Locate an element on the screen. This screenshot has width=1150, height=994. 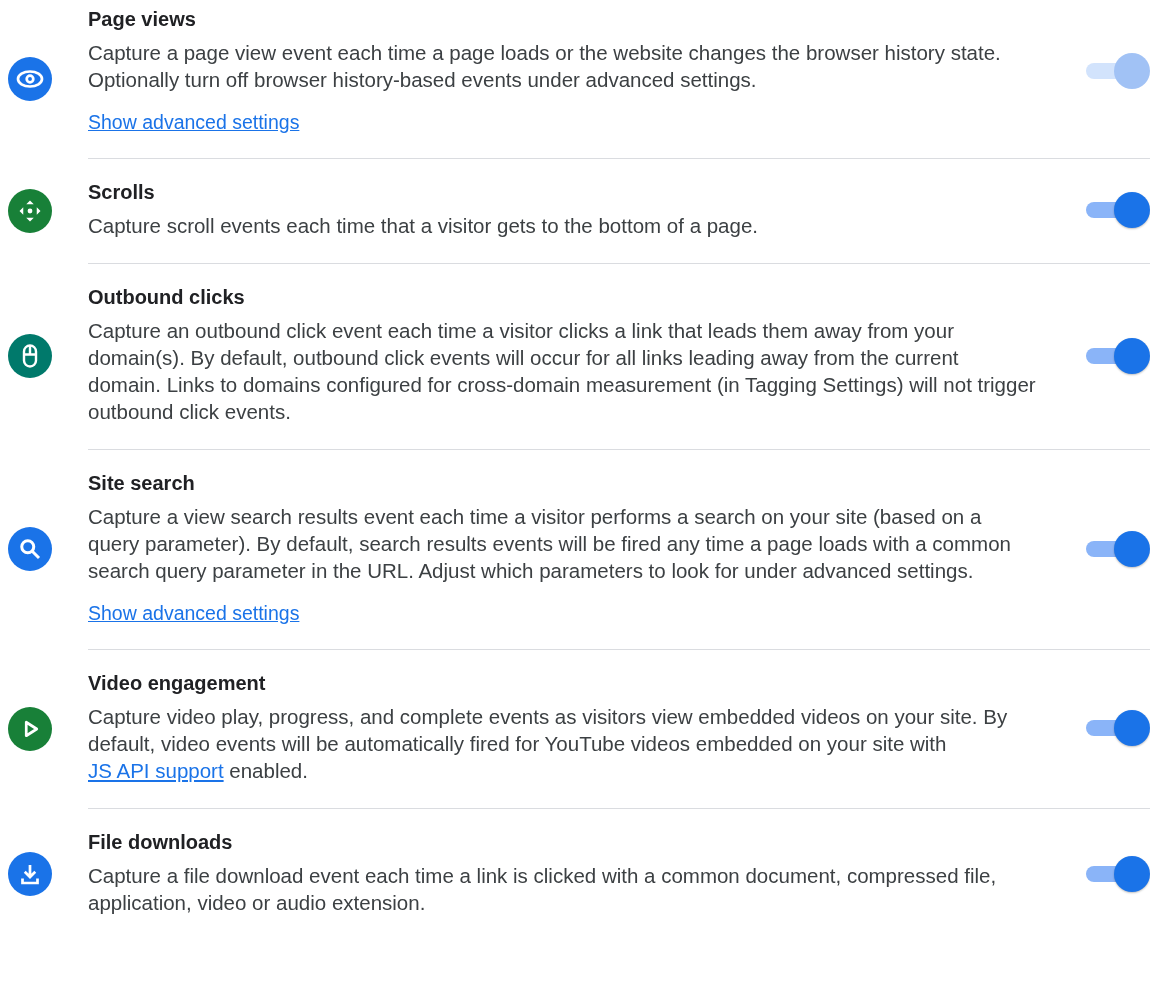
advanced-settings-link: Show advanced settings is located at coordinates (194, 613).